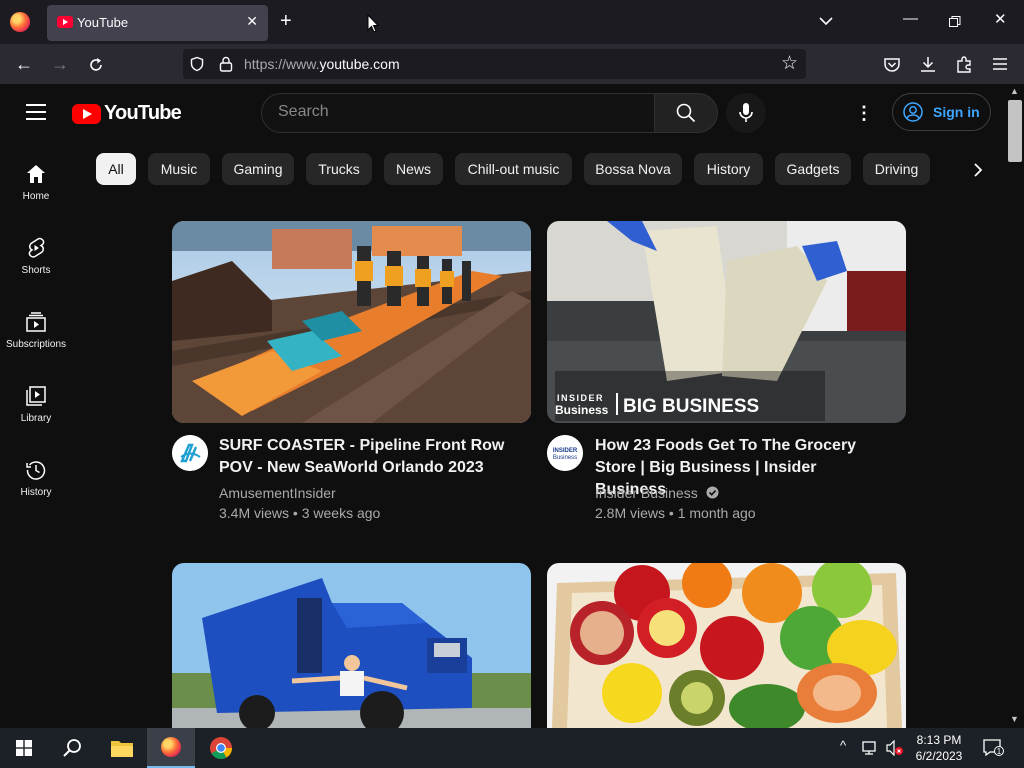 The image size is (1024, 768). What do you see at coordinates (179, 169) in the screenshot?
I see `chip-music: Music` at bounding box center [179, 169].